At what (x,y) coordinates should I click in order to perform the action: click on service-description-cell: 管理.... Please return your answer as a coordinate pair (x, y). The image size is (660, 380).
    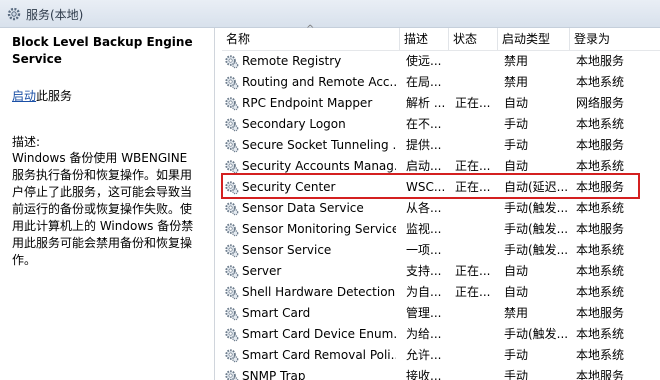
    Looking at the image, I should click on (424, 313).